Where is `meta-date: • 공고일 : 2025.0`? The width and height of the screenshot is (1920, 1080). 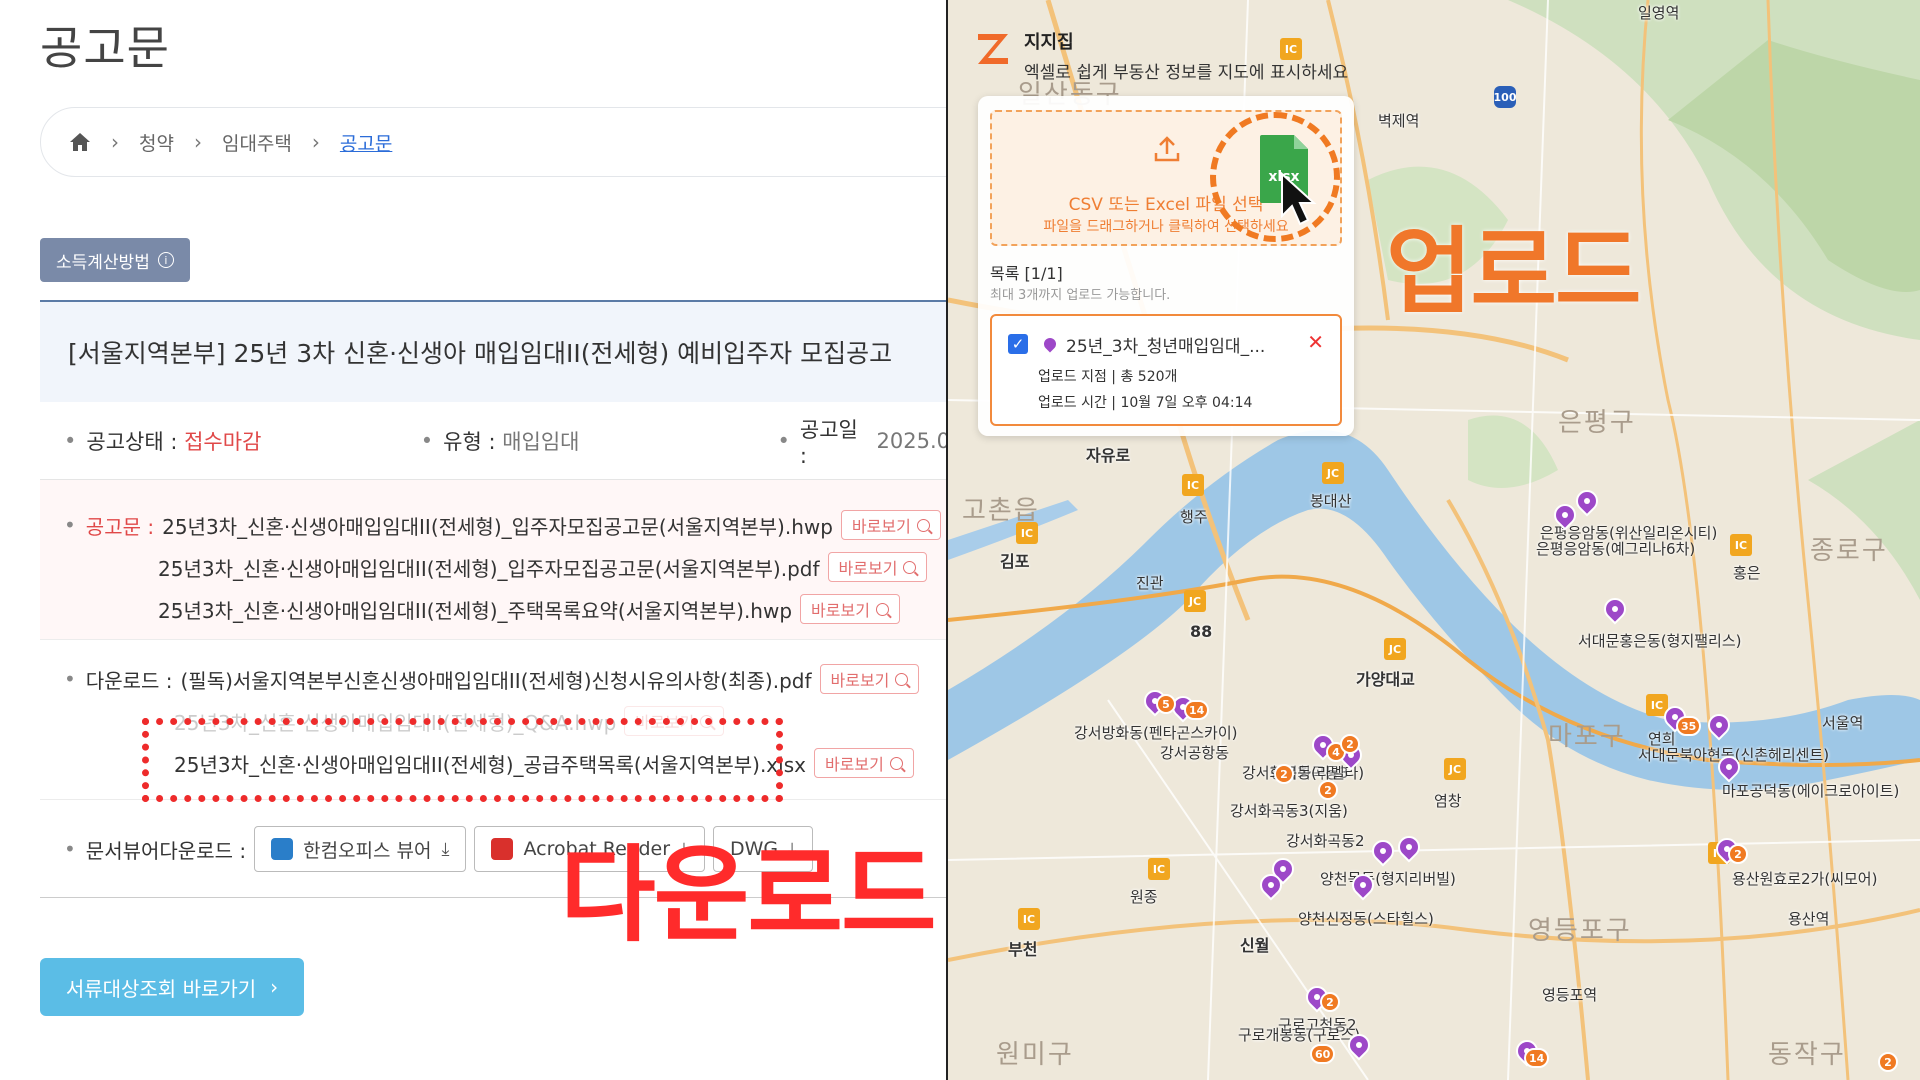 meta-date: • 공고일 : 2025.0 is located at coordinates (850, 441).